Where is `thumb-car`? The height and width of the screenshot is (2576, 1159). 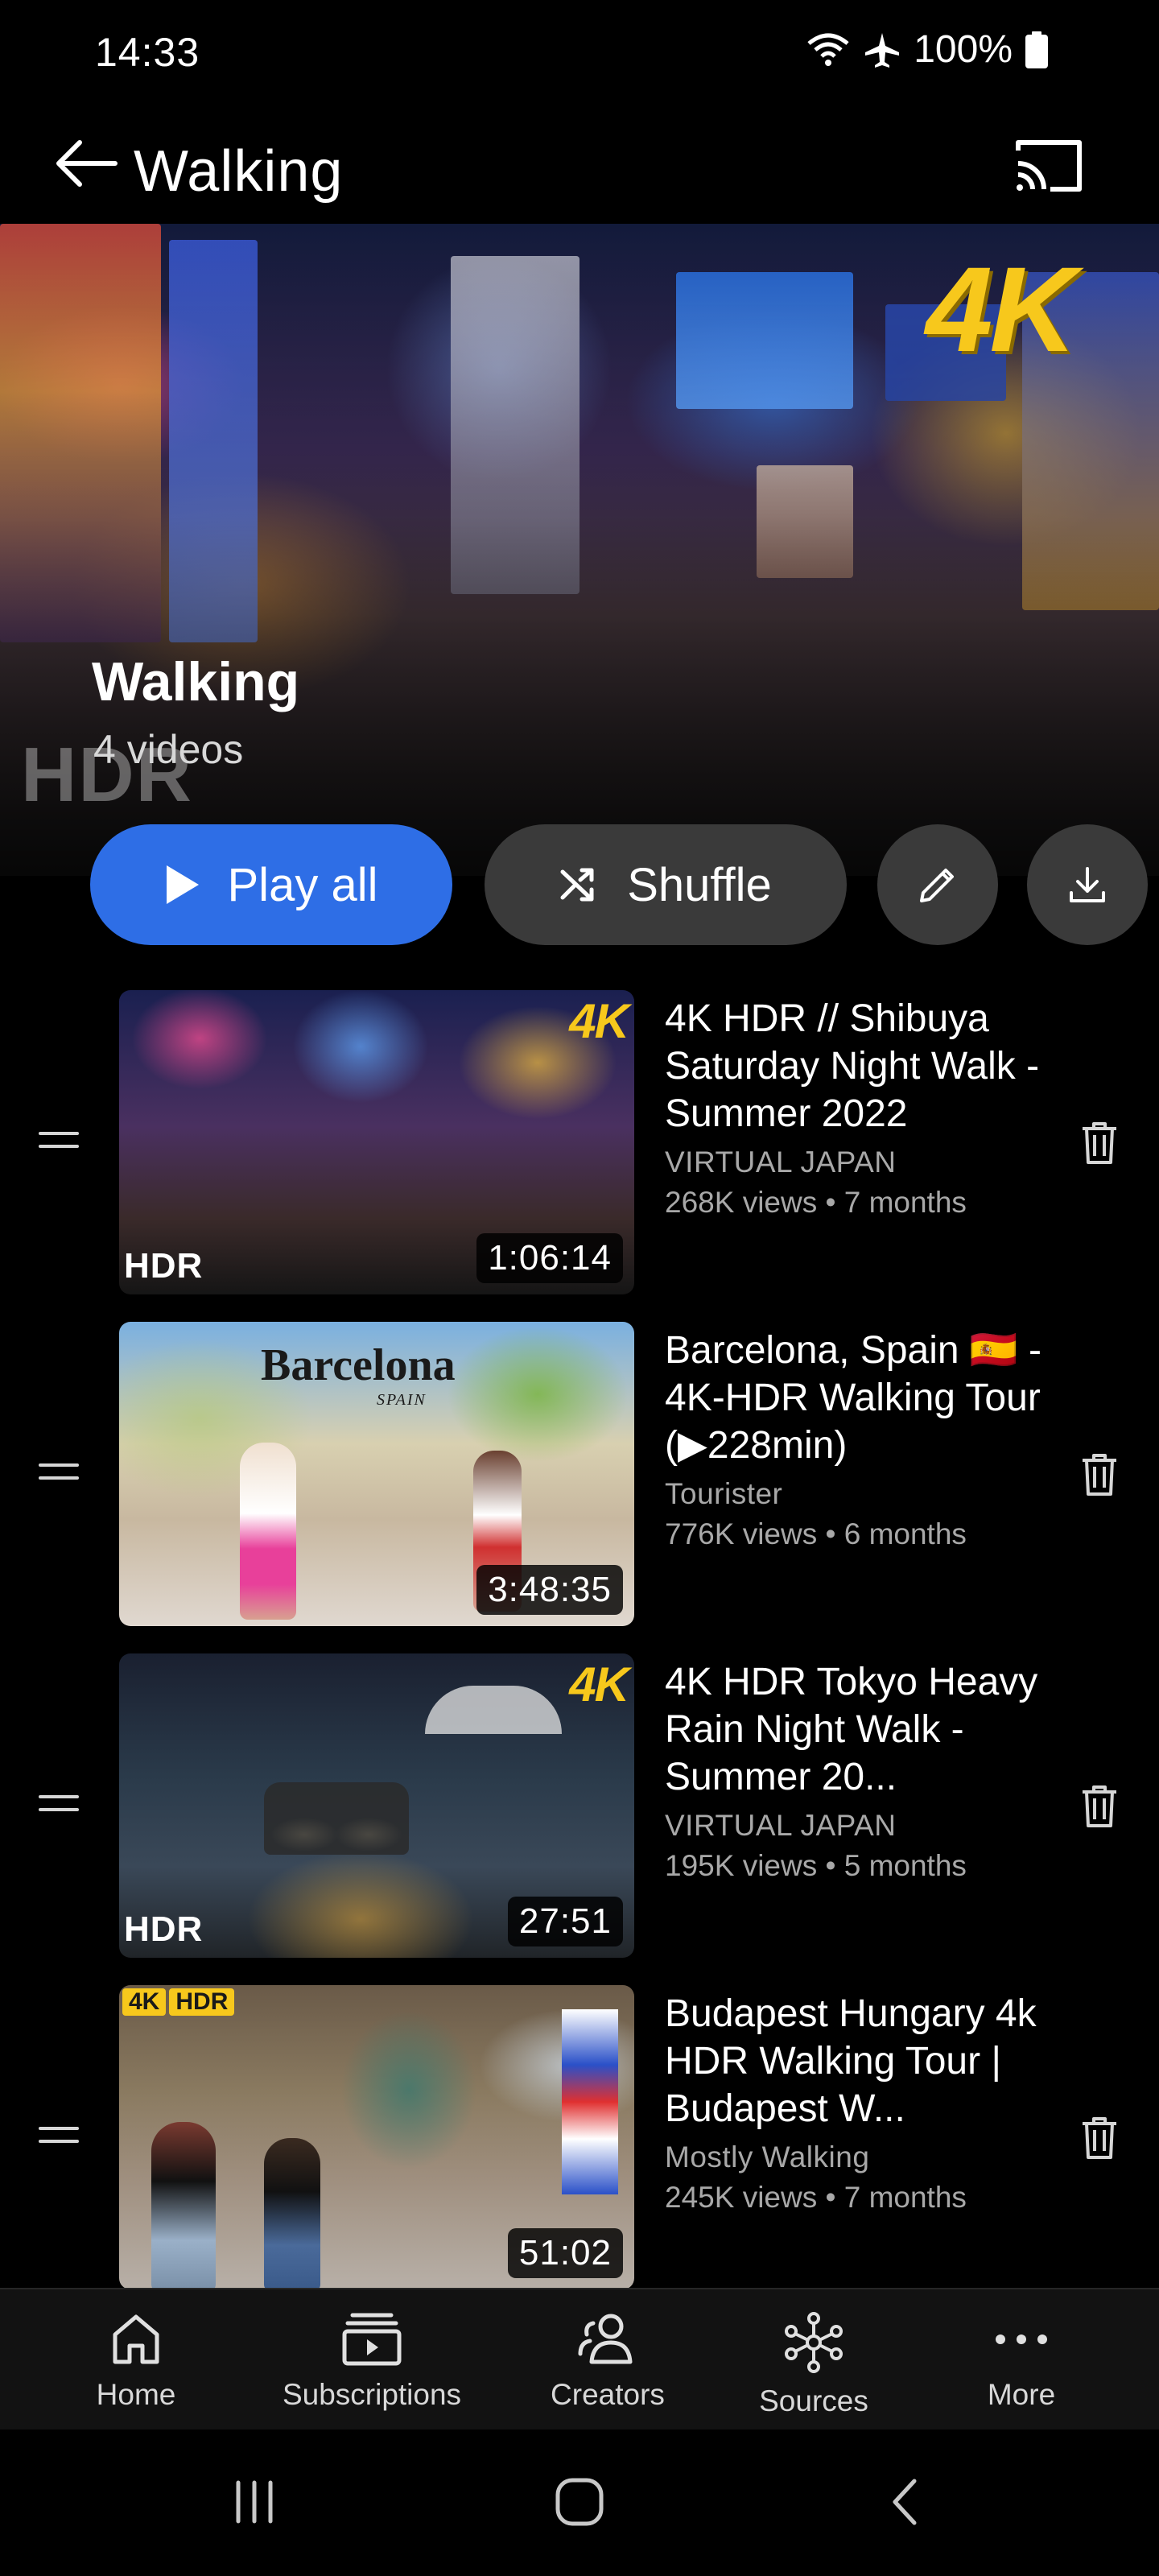 thumb-car is located at coordinates (336, 1818).